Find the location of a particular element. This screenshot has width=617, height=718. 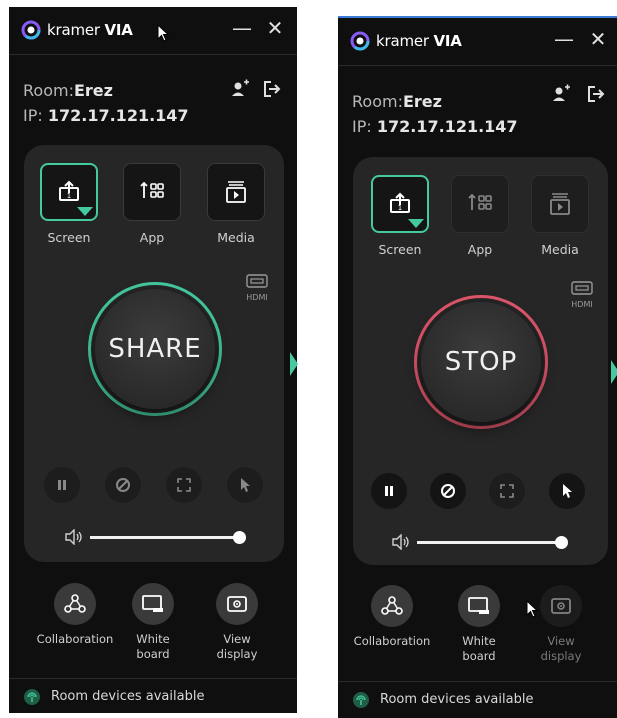

svg-text: 1 is located at coordinates (400, 208).